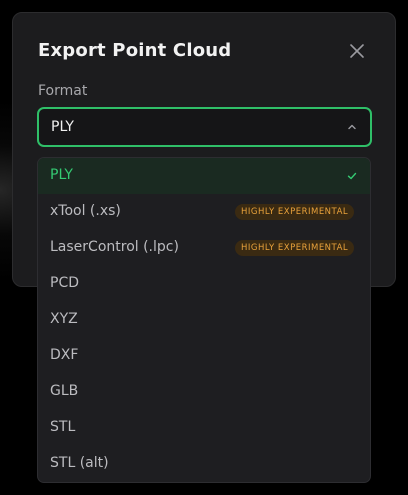  What do you see at coordinates (85, 211) in the screenshot?
I see `option-label: xTool (.xs)` at bounding box center [85, 211].